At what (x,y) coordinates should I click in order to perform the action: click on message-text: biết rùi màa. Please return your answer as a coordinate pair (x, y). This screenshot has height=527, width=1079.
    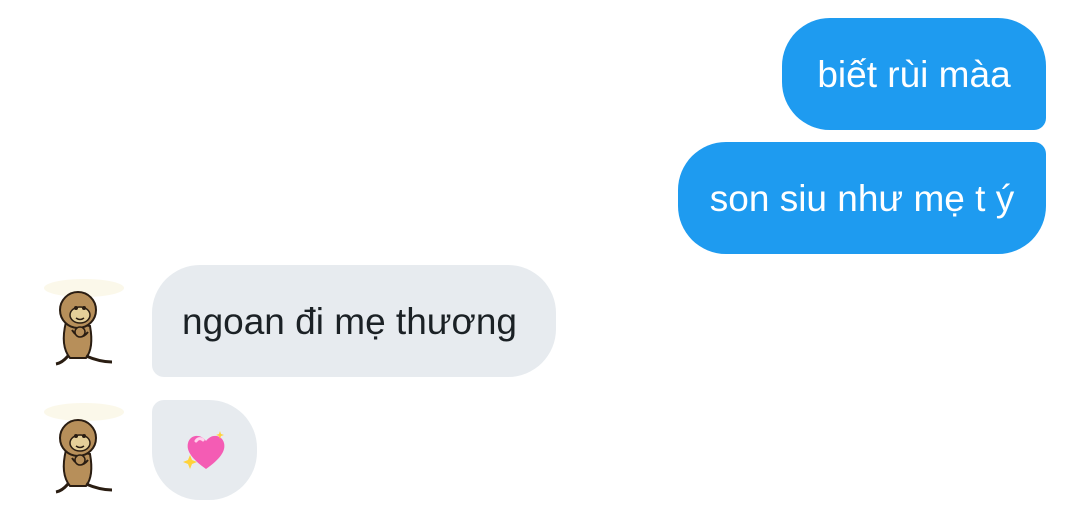
    Looking at the image, I should click on (914, 74).